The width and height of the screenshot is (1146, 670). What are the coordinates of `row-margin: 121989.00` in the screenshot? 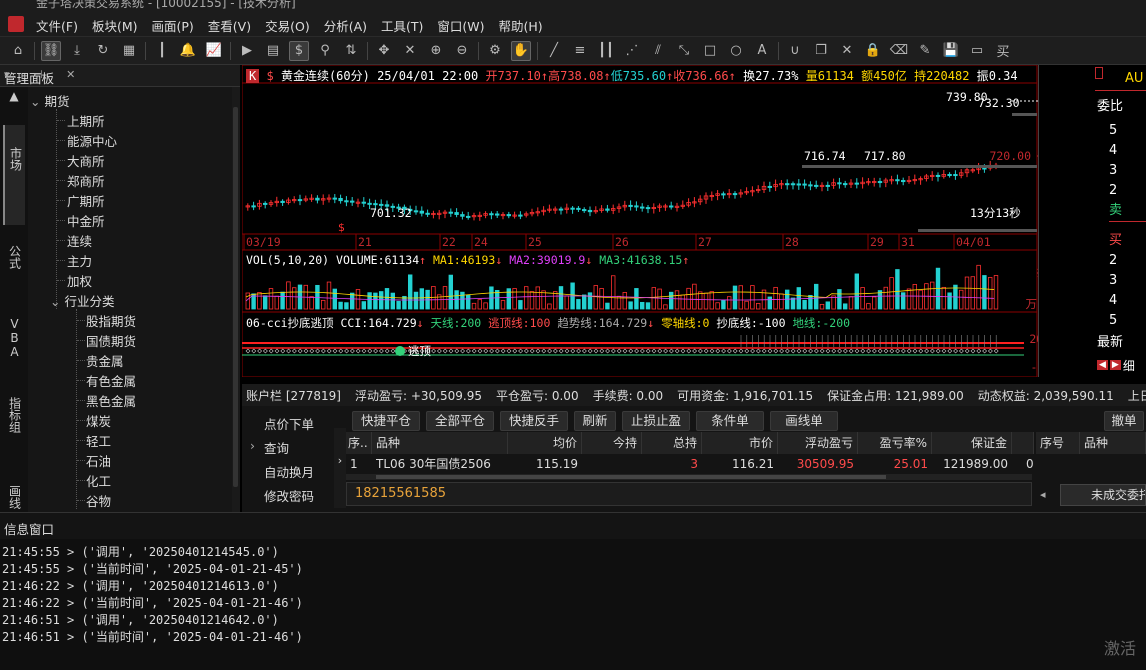 It's located at (970, 463).